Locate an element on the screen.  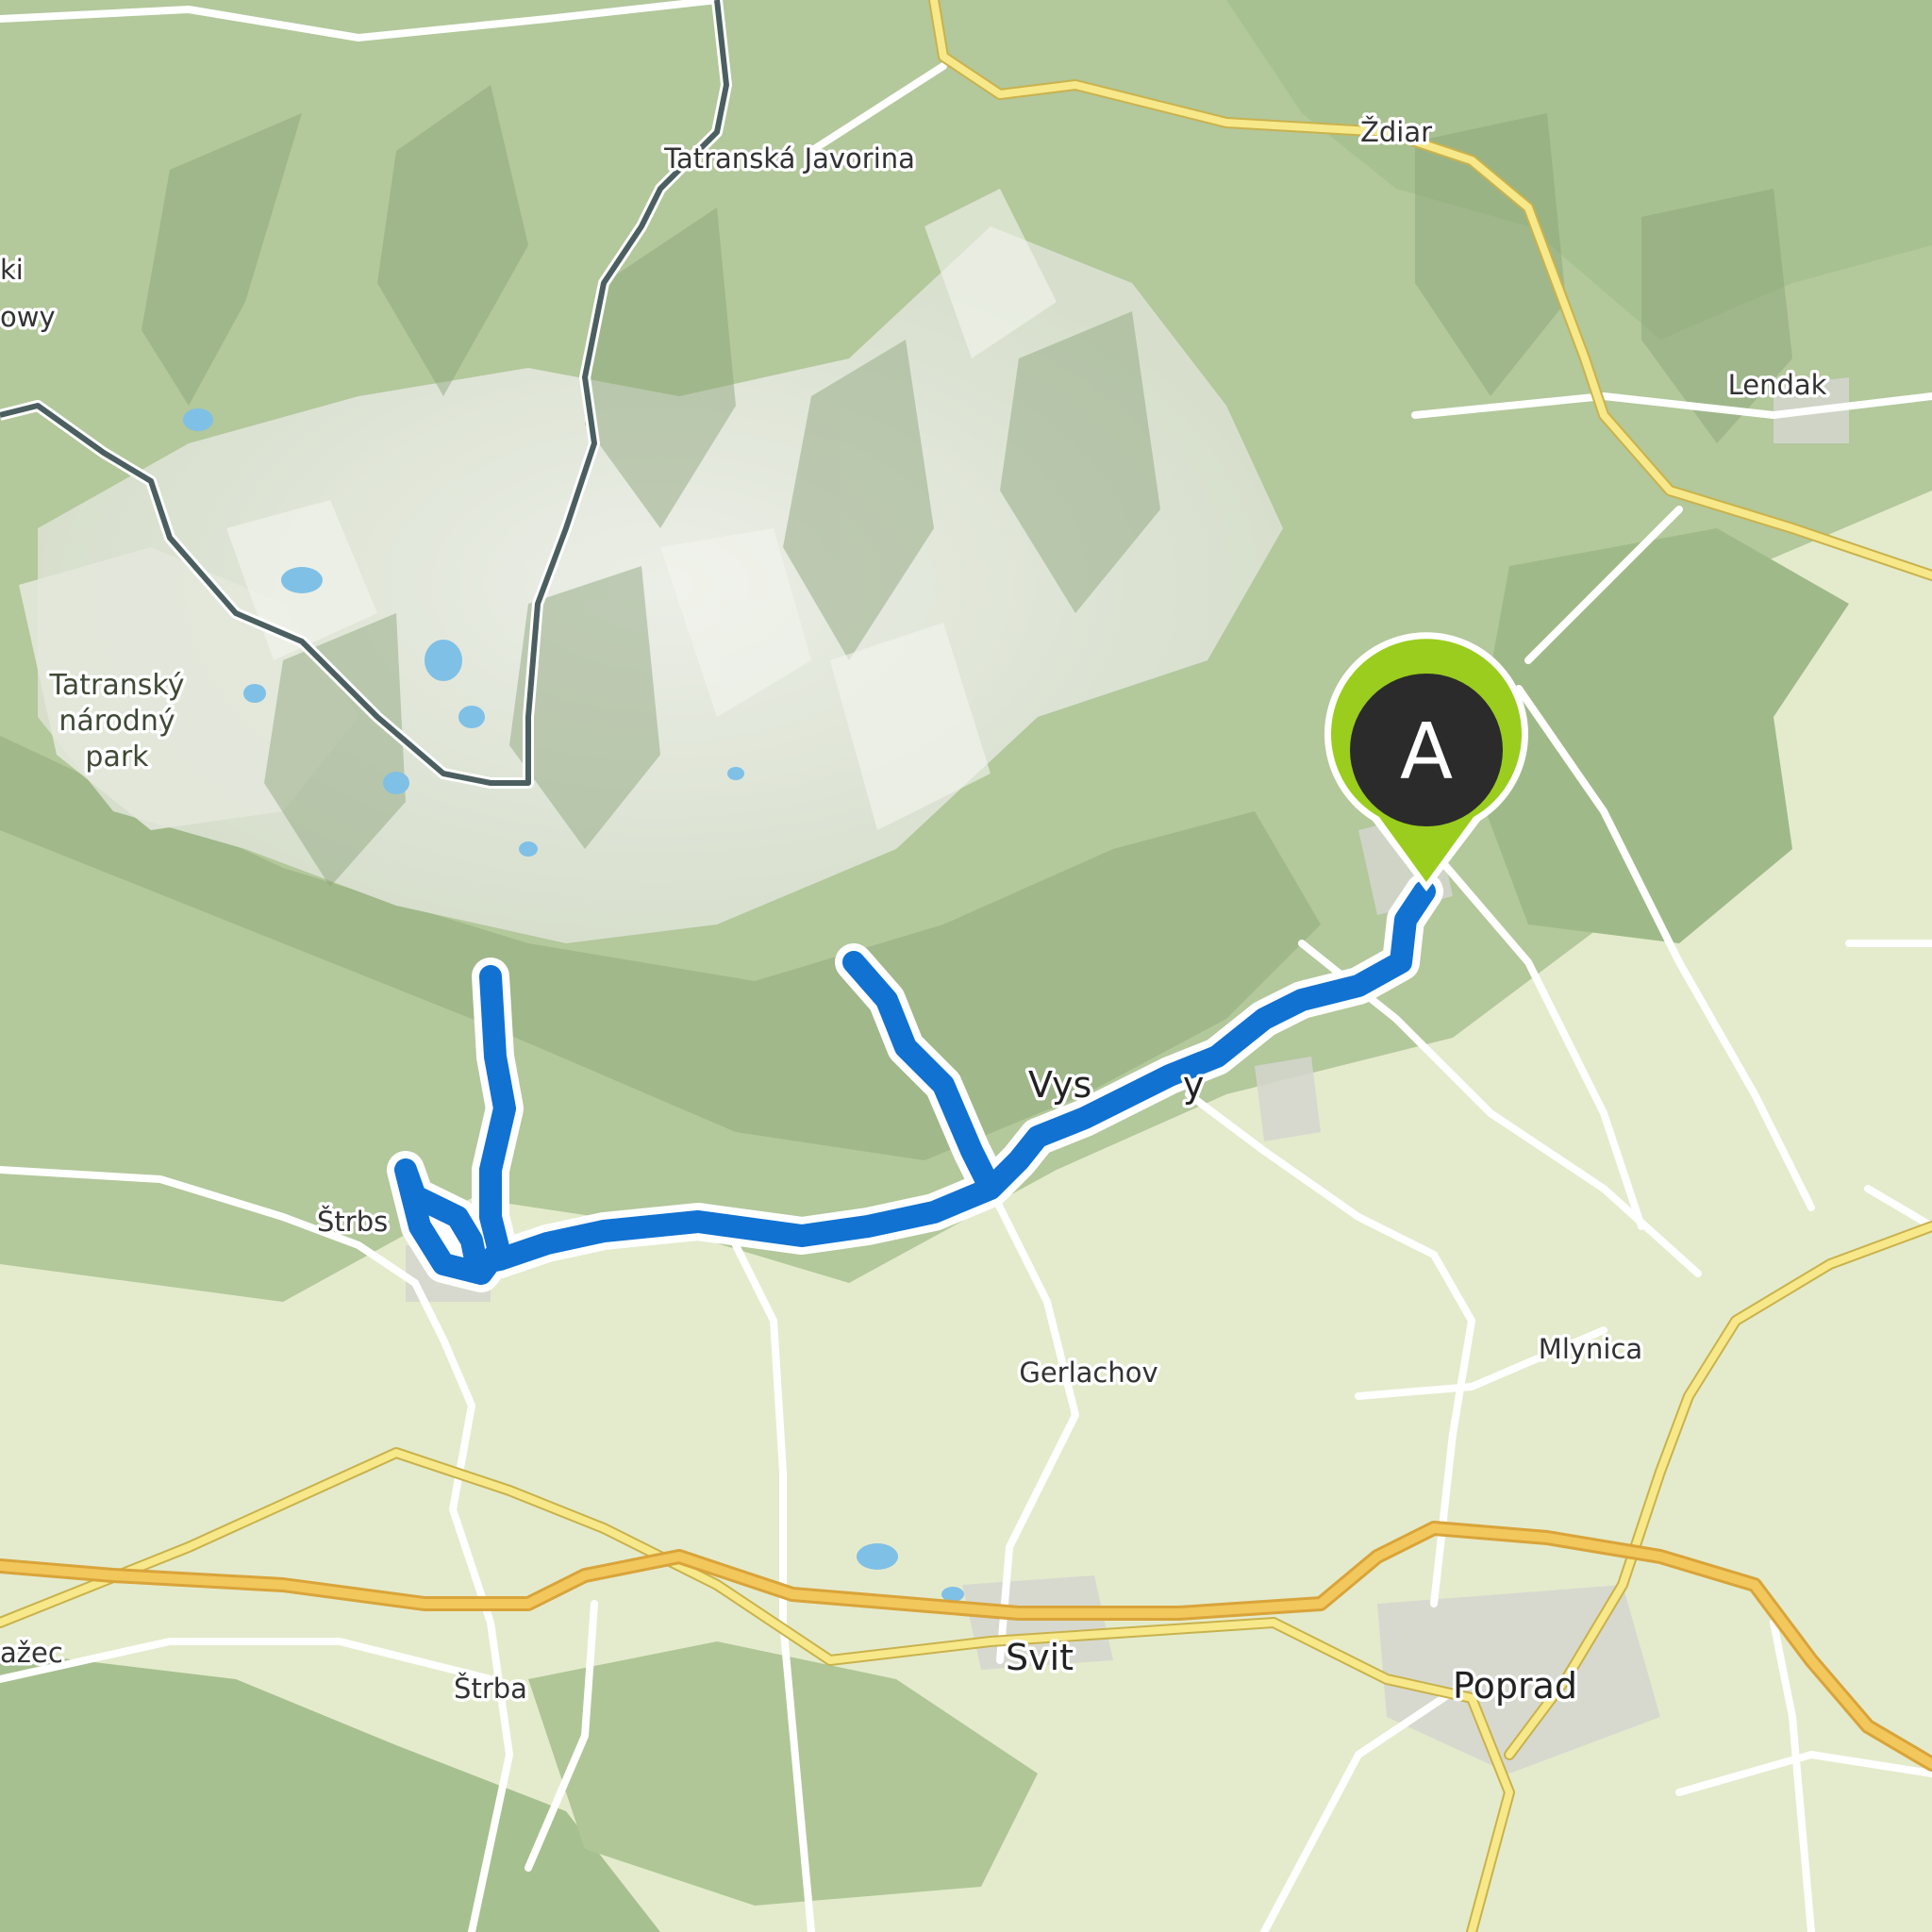
label-park-line1: Tatranský is located at coordinates (117, 686).